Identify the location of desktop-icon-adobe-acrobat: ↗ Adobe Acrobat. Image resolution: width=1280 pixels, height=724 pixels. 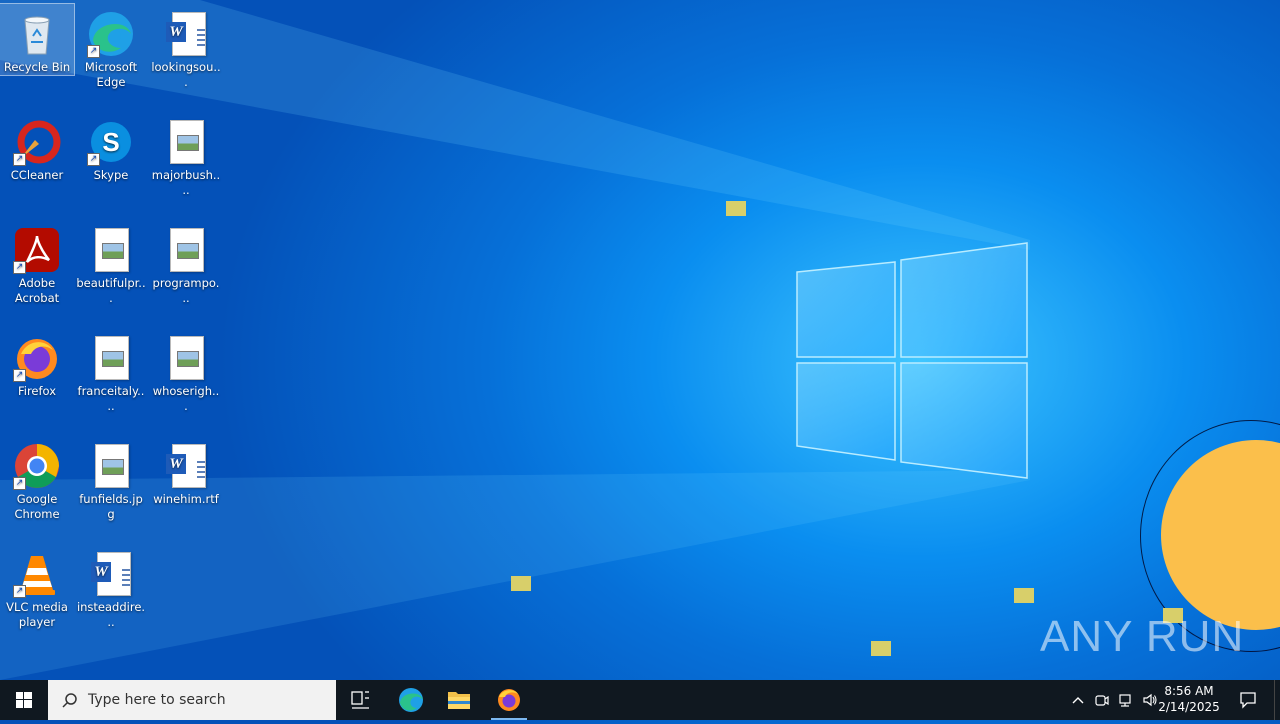
(37, 263).